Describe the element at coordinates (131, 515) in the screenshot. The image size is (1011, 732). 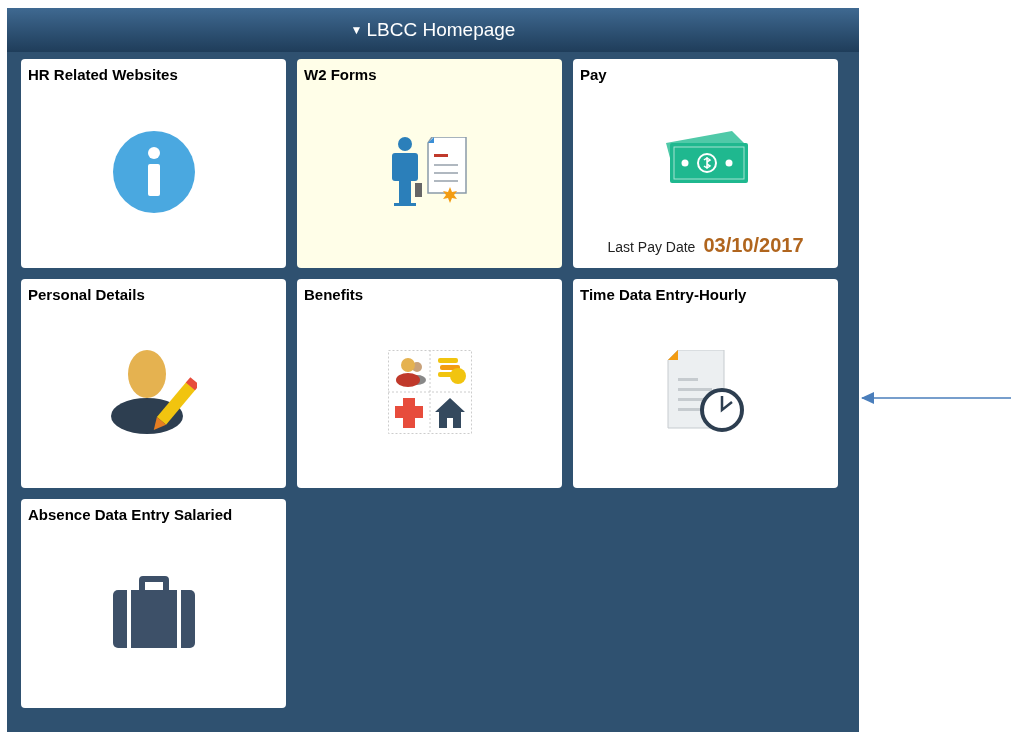
I see `tile-title: Absence Data Entry Salaried` at that location.